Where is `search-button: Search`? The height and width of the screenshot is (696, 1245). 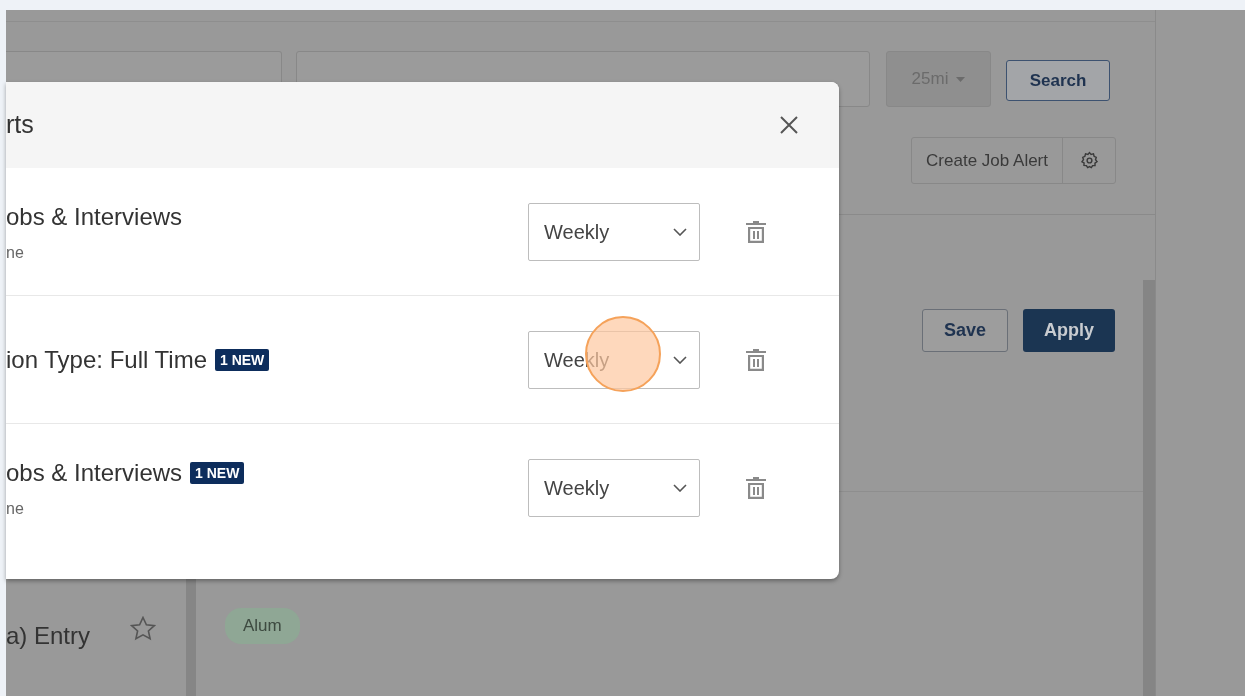
search-button: Search is located at coordinates (1058, 80).